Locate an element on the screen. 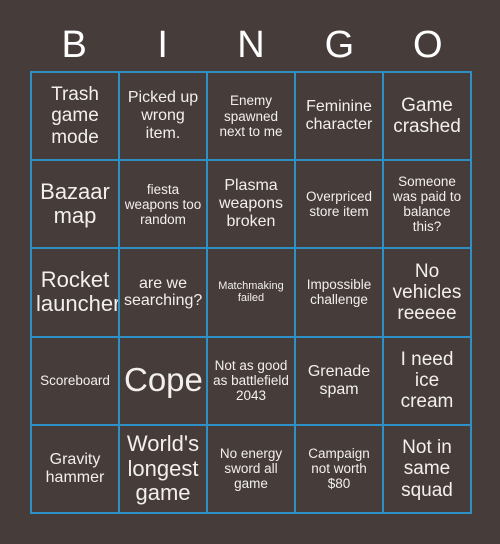  bingo-cell-text: Gravity hammer is located at coordinates (75, 468).